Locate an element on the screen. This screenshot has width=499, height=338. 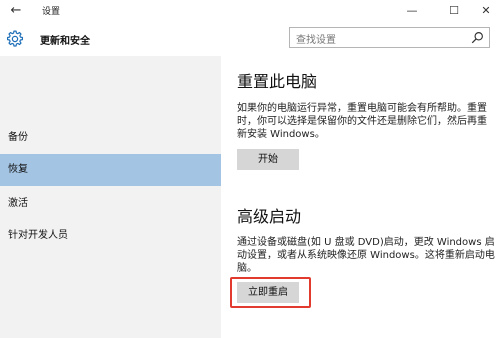
page-title: 更新和安全 is located at coordinates (65, 41).